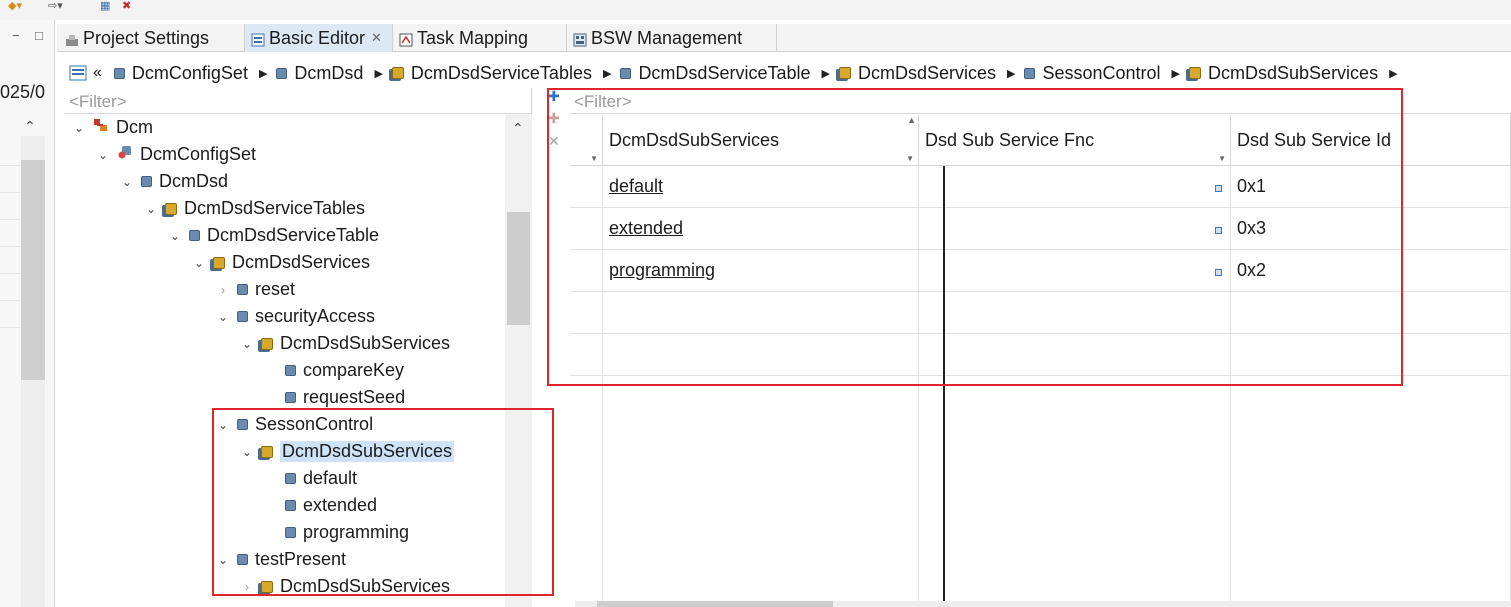 The image size is (1511, 607). Describe the element at coordinates (586, 140) in the screenshot. I see `row-header-corner: ▼` at that location.